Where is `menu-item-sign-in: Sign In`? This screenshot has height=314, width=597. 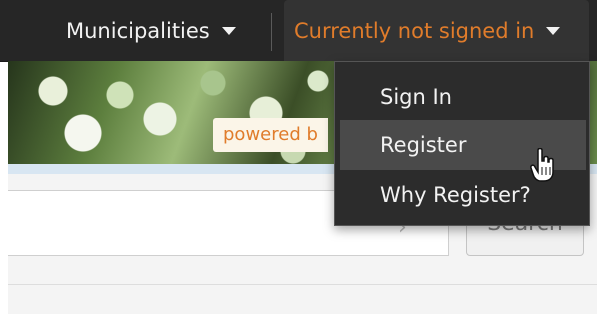
menu-item-sign-in: Sign In is located at coordinates (463, 97).